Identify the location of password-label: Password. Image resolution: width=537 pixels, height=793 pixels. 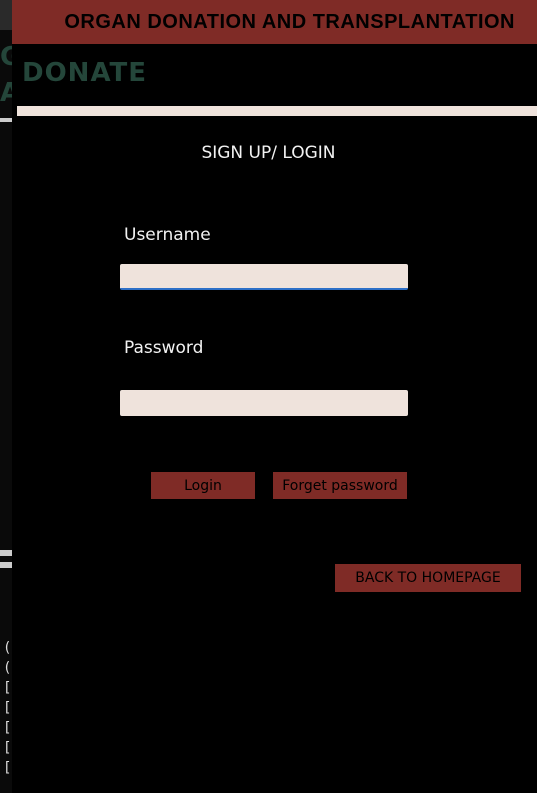
(164, 348).